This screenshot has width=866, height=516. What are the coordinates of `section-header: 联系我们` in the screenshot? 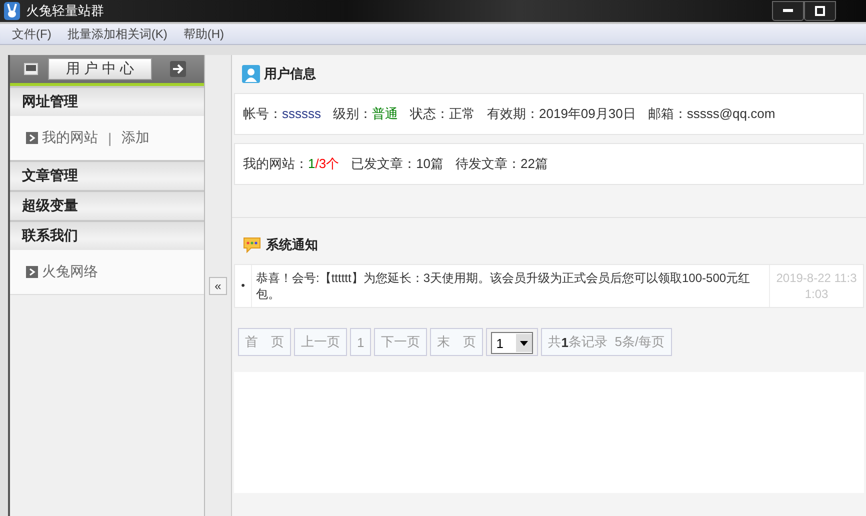 It's located at (107, 235).